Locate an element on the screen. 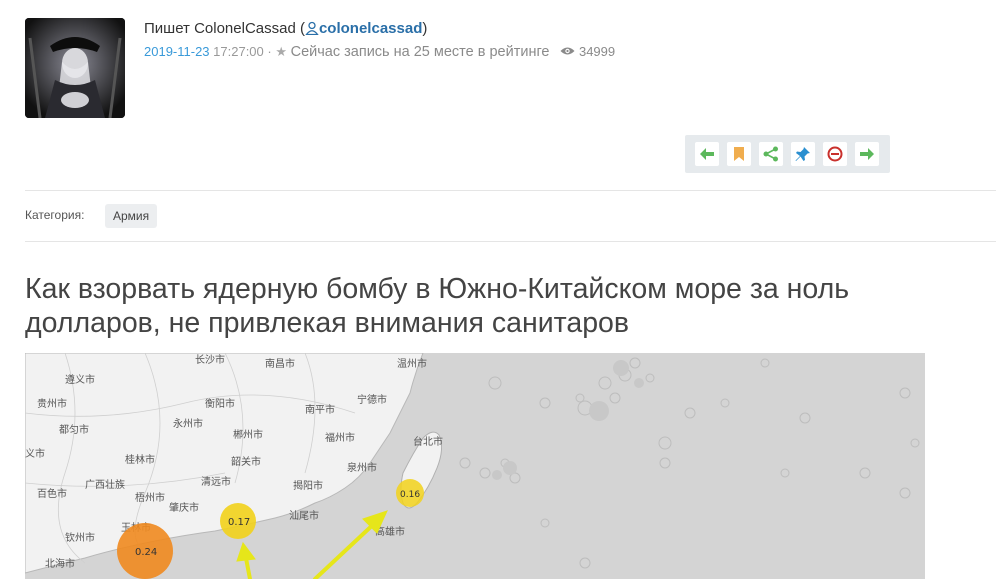  next-post-button is located at coordinates (867, 154).